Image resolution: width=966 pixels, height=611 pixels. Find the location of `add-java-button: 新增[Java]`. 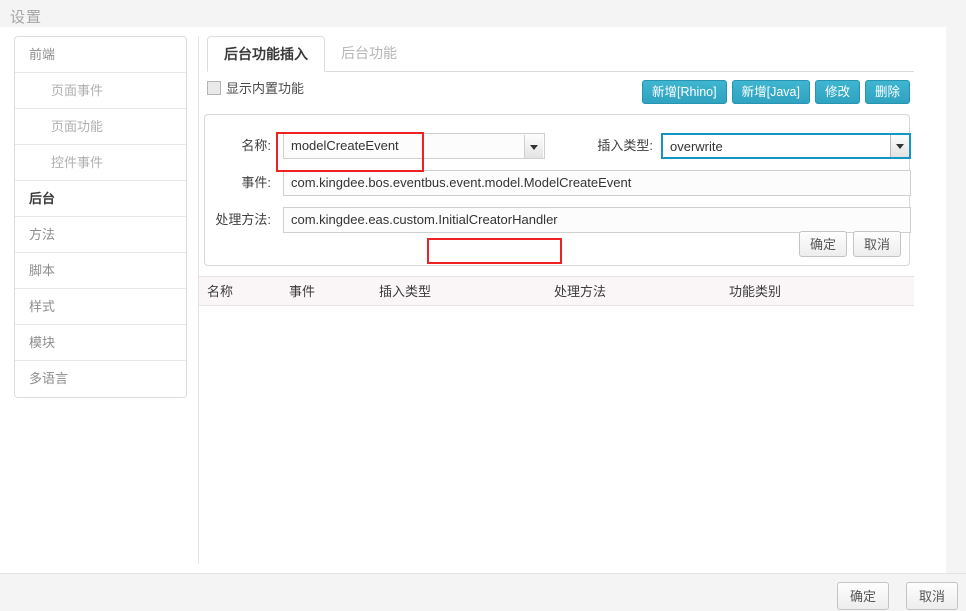

add-java-button: 新增[Java] is located at coordinates (770, 92).